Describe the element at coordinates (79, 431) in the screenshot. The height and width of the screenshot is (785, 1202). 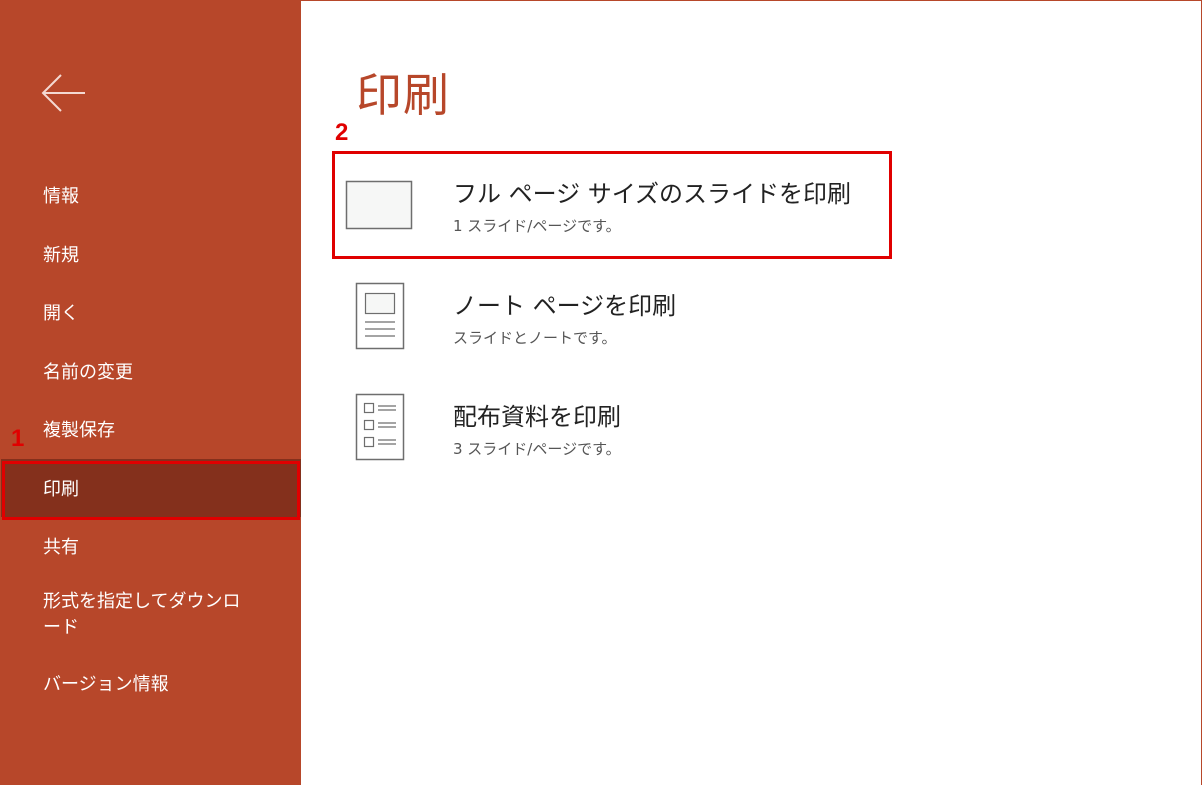
I see `nav-item-label: 複製保存` at that location.